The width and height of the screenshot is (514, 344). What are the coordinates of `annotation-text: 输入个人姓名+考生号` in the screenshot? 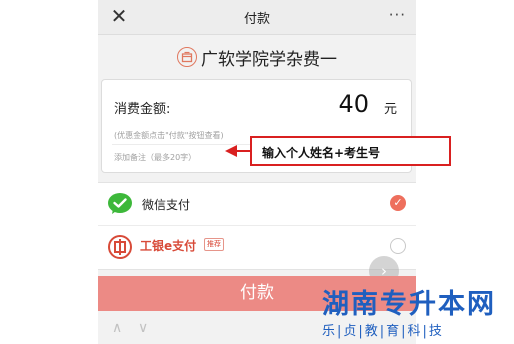 It's located at (321, 153).